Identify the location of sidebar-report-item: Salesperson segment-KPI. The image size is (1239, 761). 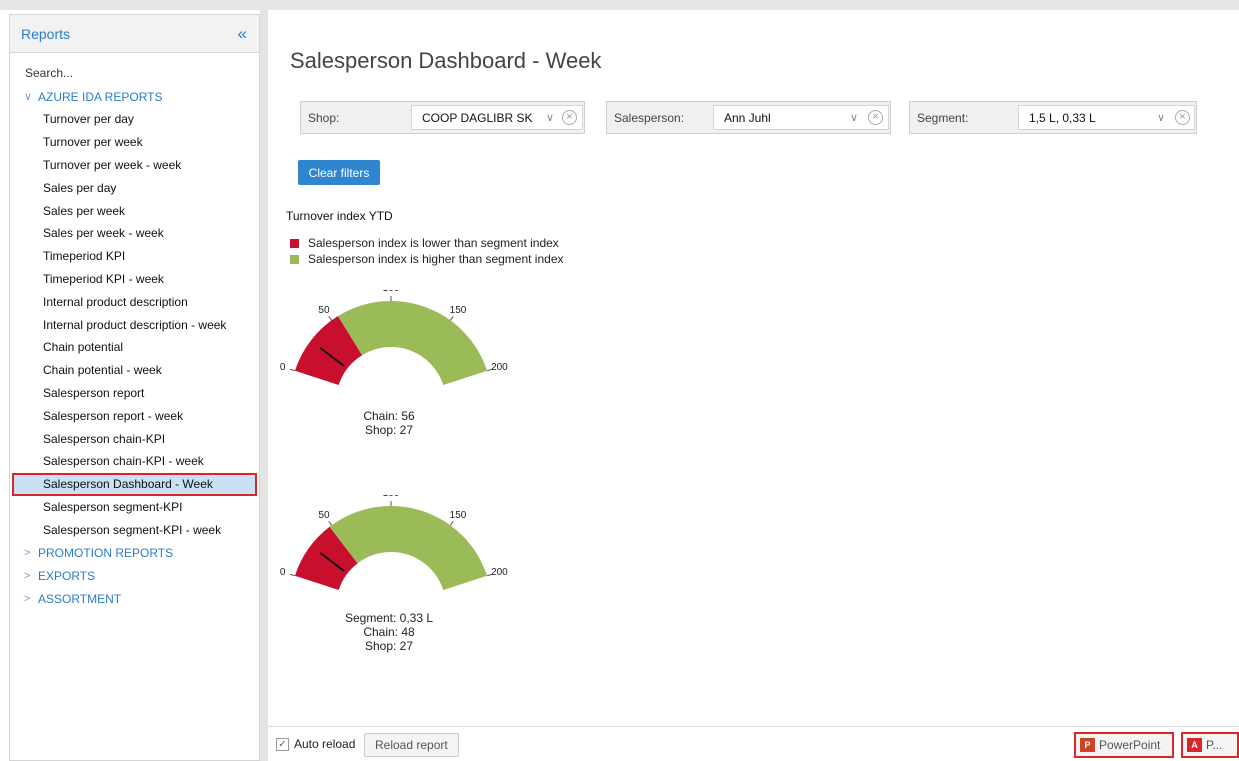
(134, 507).